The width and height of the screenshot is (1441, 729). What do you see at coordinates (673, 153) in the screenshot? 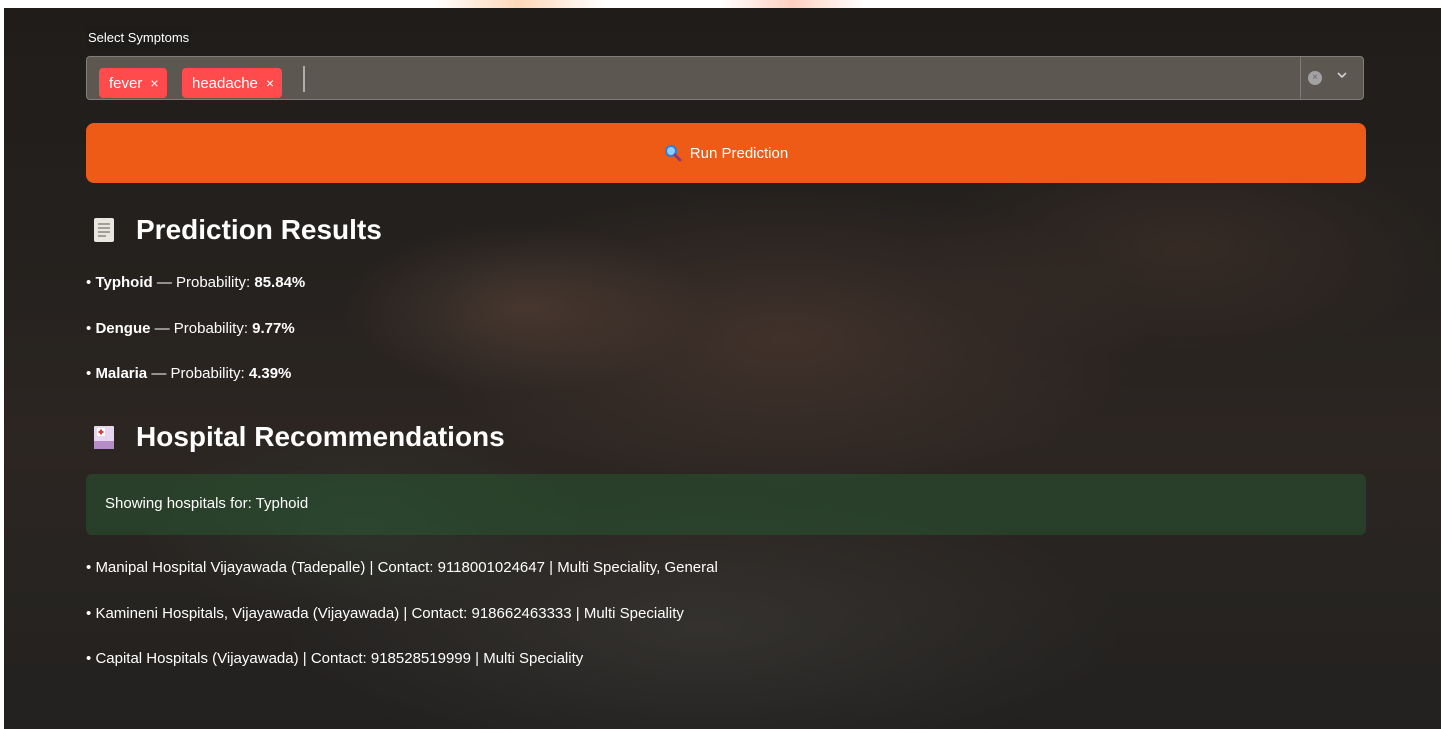
I see `magnifier-icon` at bounding box center [673, 153].